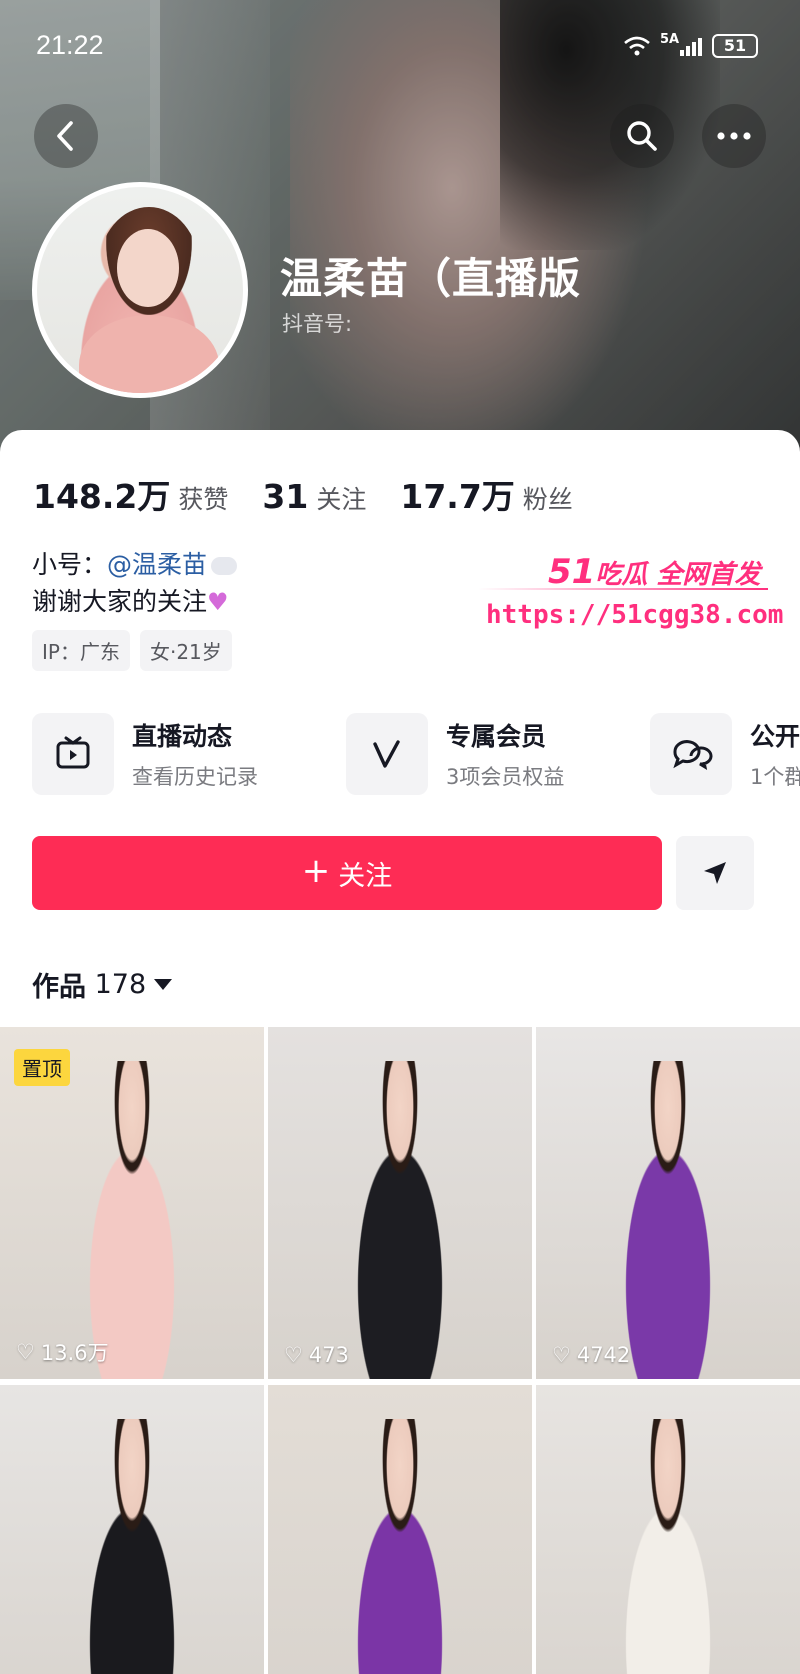 The height and width of the screenshot is (1674, 800). I want to click on shortcut-subtitle: 3项会员权益, so click(505, 777).